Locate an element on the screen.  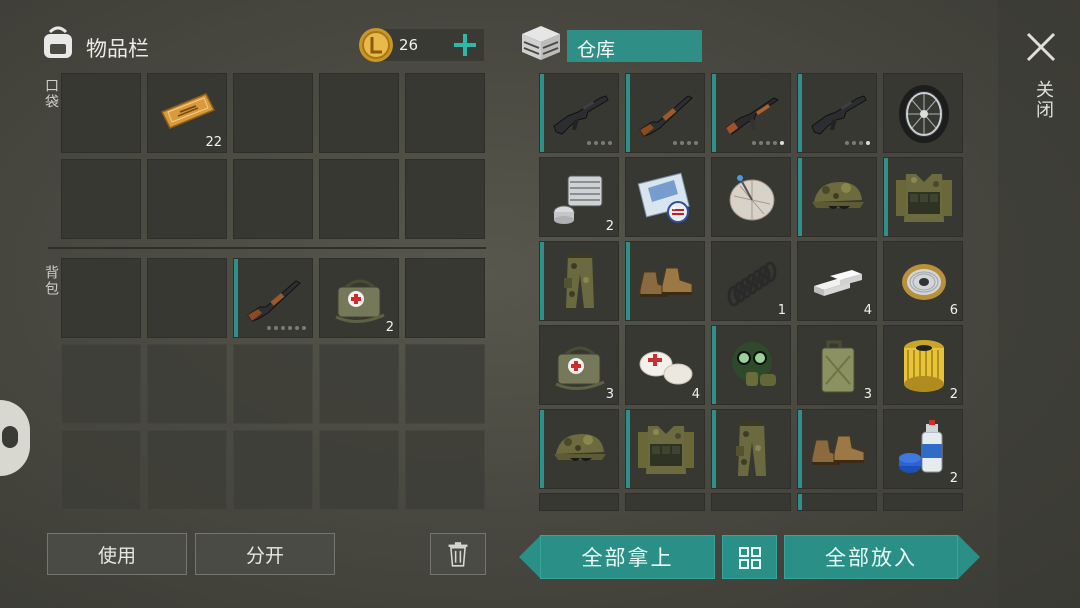
trash-icon is located at coordinates (458, 554).